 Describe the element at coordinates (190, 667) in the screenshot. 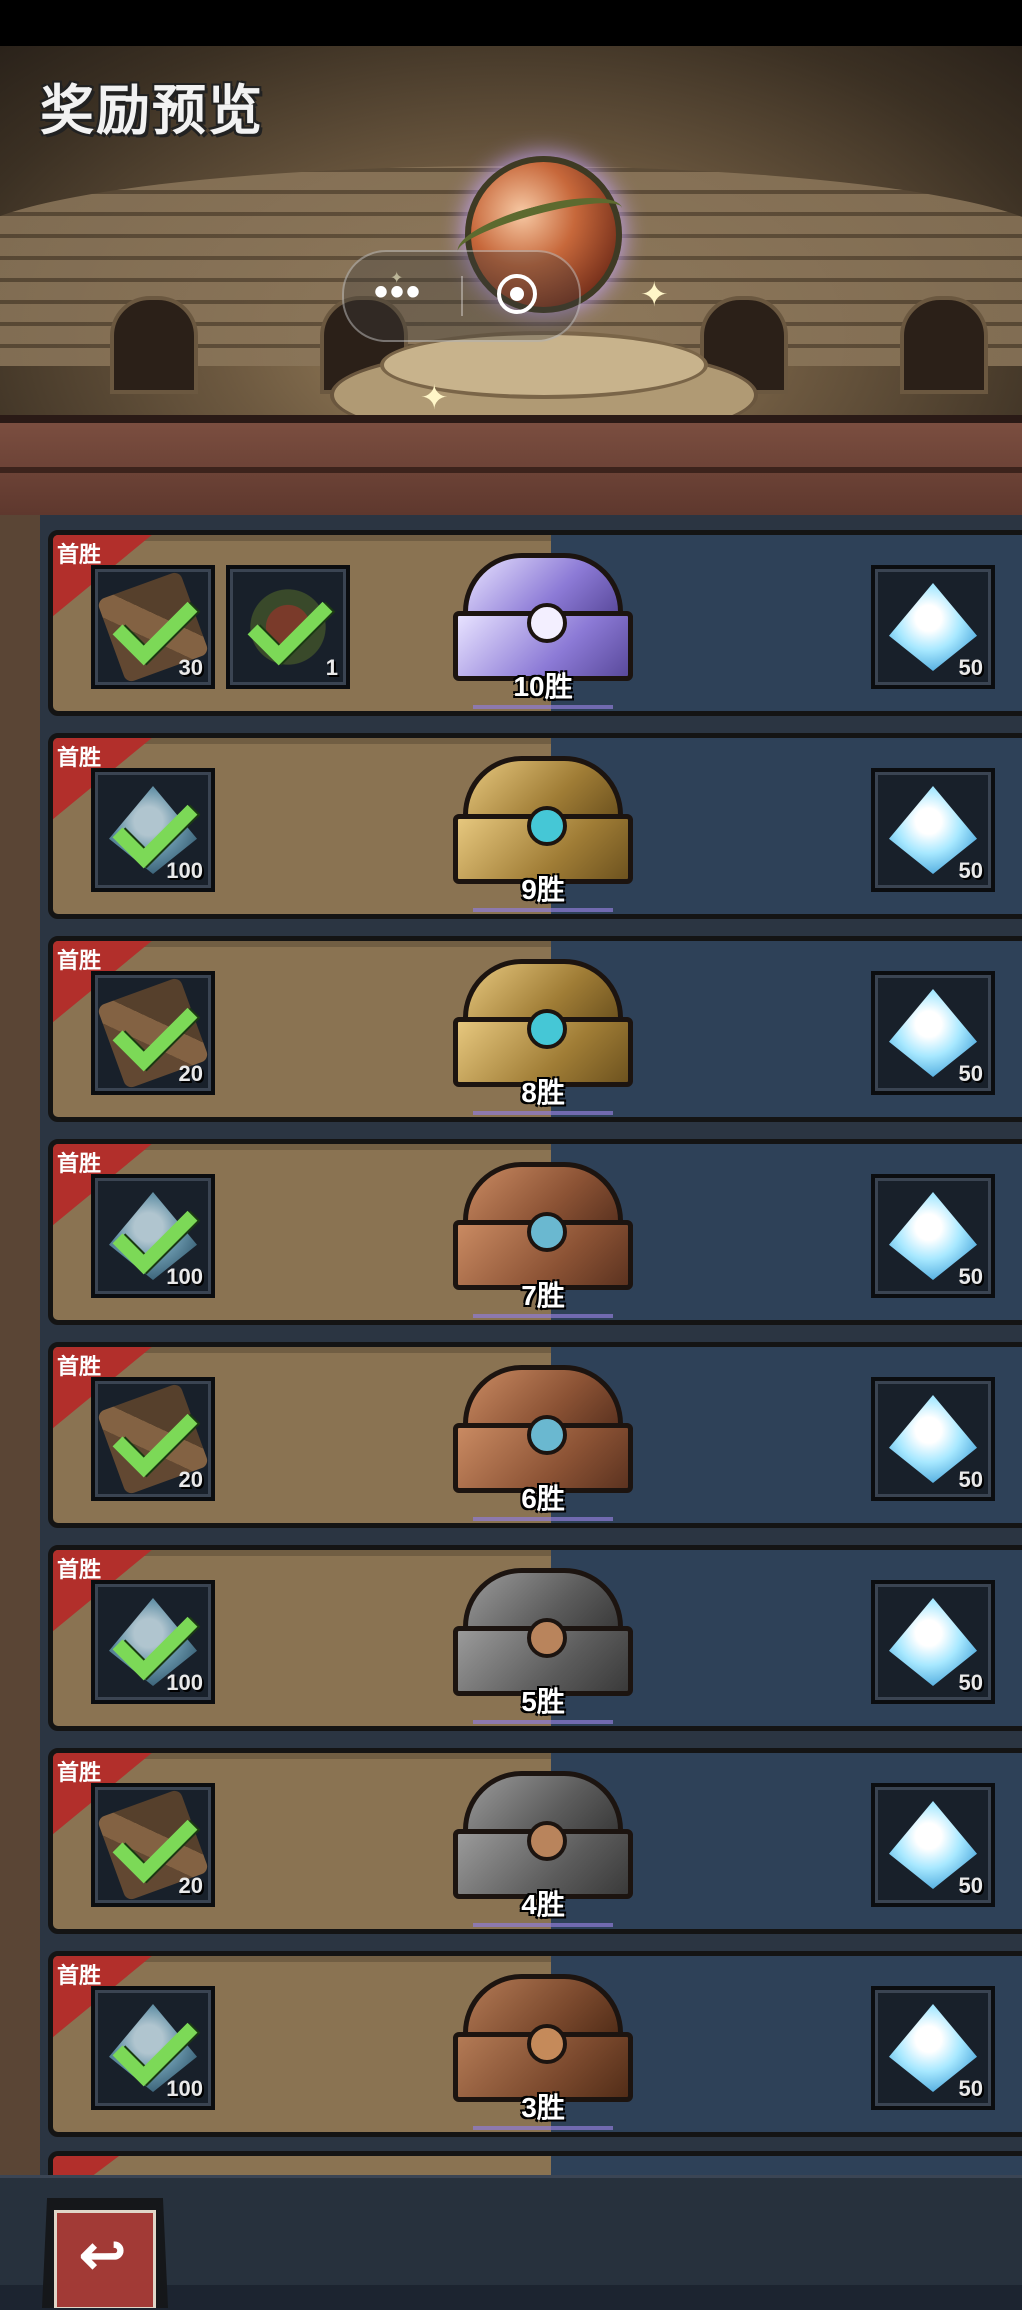

I see `item-count: 30` at that location.